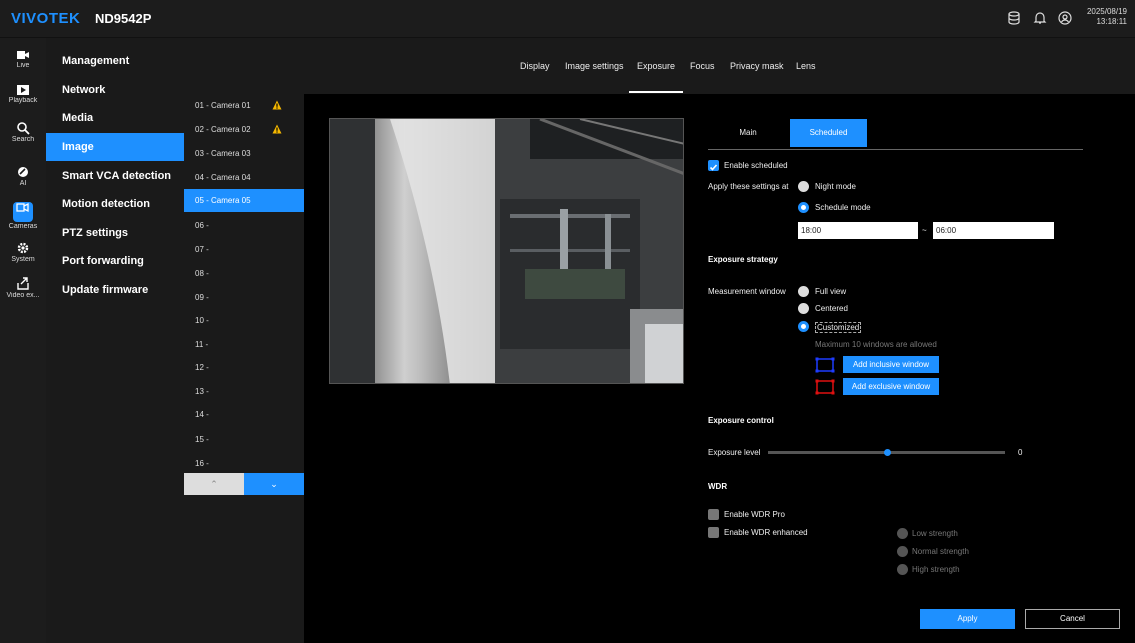 This screenshot has height=643, width=1135. What do you see at coordinates (940, 551) in the screenshot?
I see `normal-strength-label: Normal strength` at bounding box center [940, 551].